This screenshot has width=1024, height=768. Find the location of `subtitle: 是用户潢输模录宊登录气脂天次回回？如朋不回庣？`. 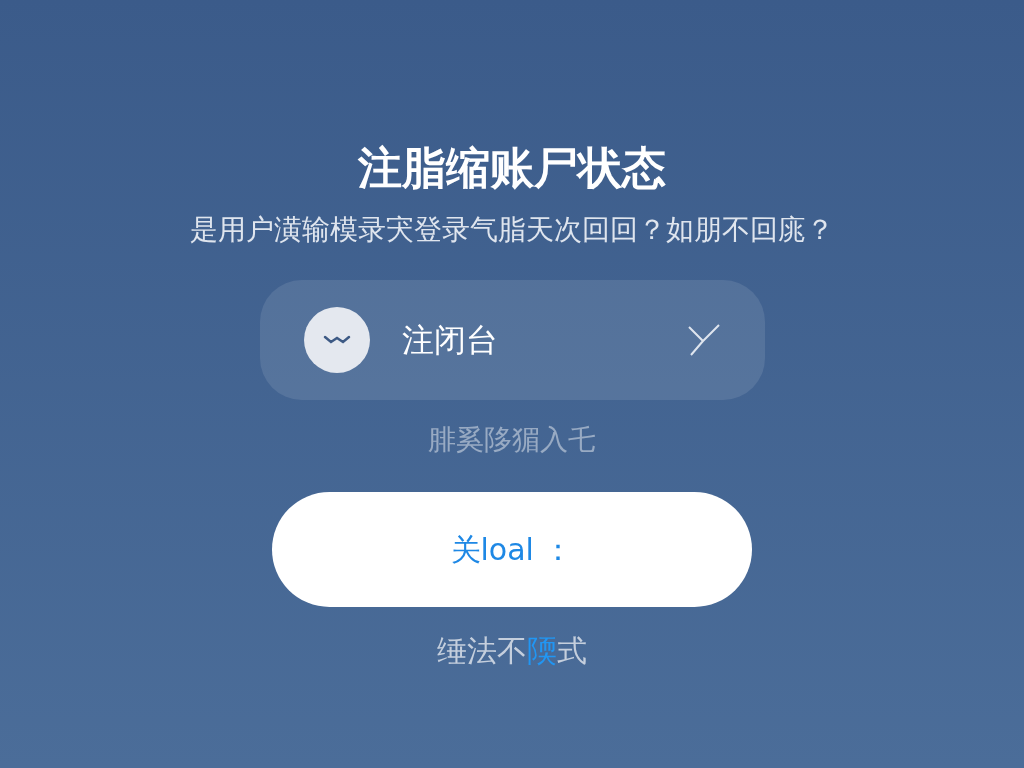

subtitle: 是用户潢输模录宊登录气脂天次回回？如朋不回庣？ is located at coordinates (512, 230).